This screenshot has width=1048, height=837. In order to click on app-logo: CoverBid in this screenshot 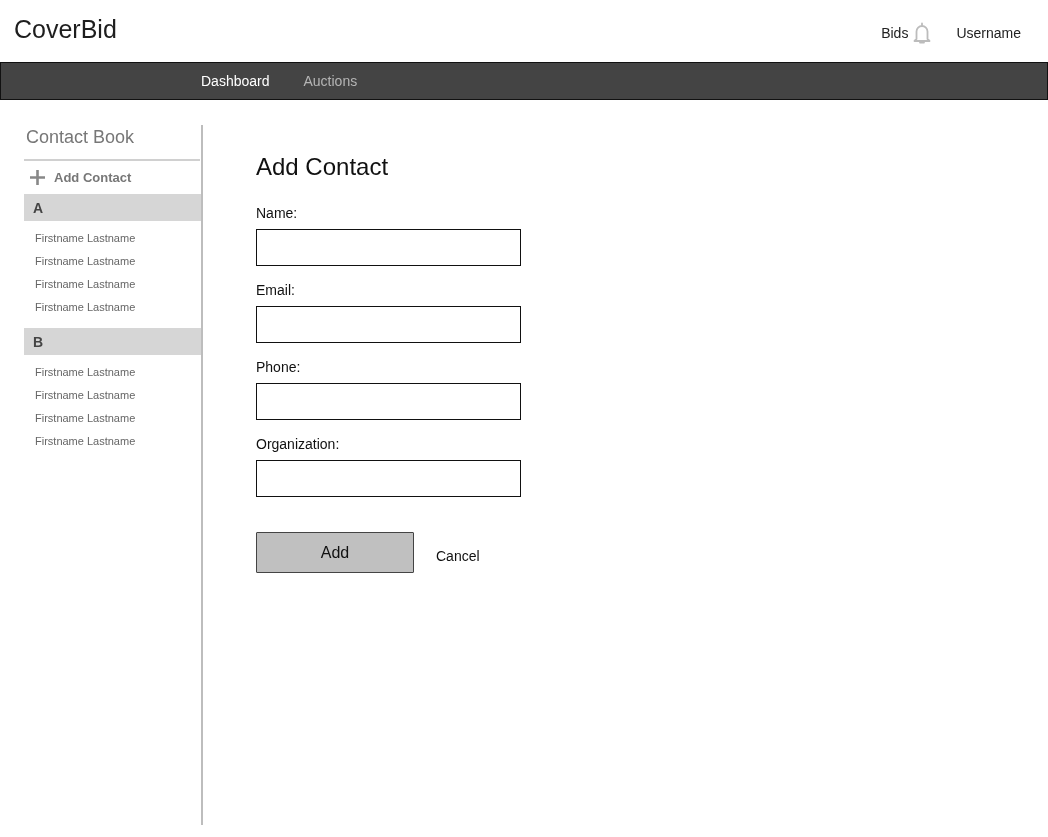, I will do `click(65, 29)`.